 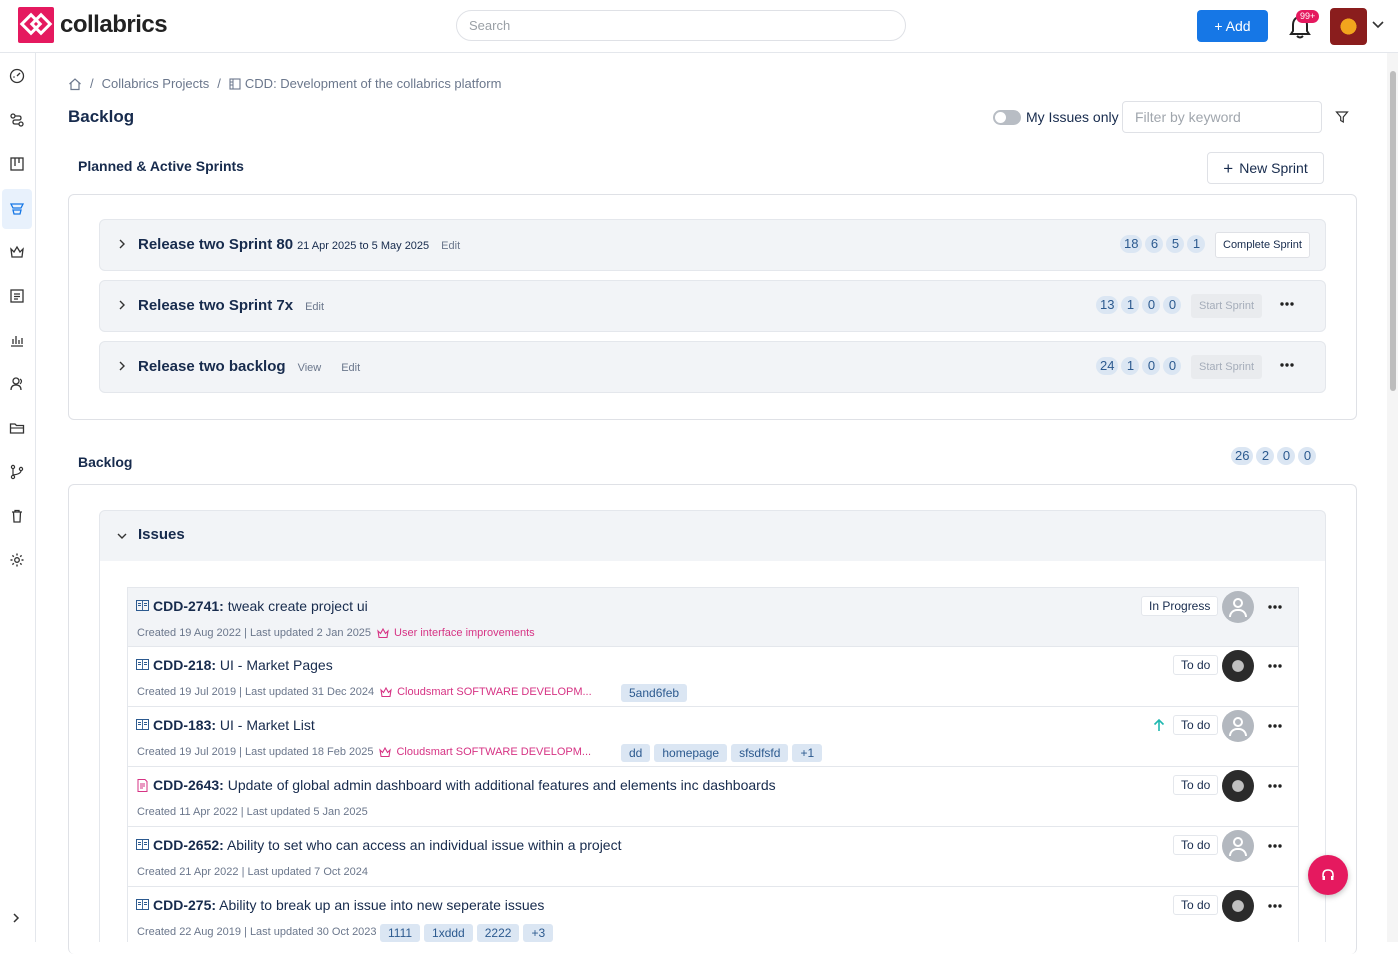 What do you see at coordinates (1393, 231) in the screenshot?
I see `scrollbar-thumb` at bounding box center [1393, 231].